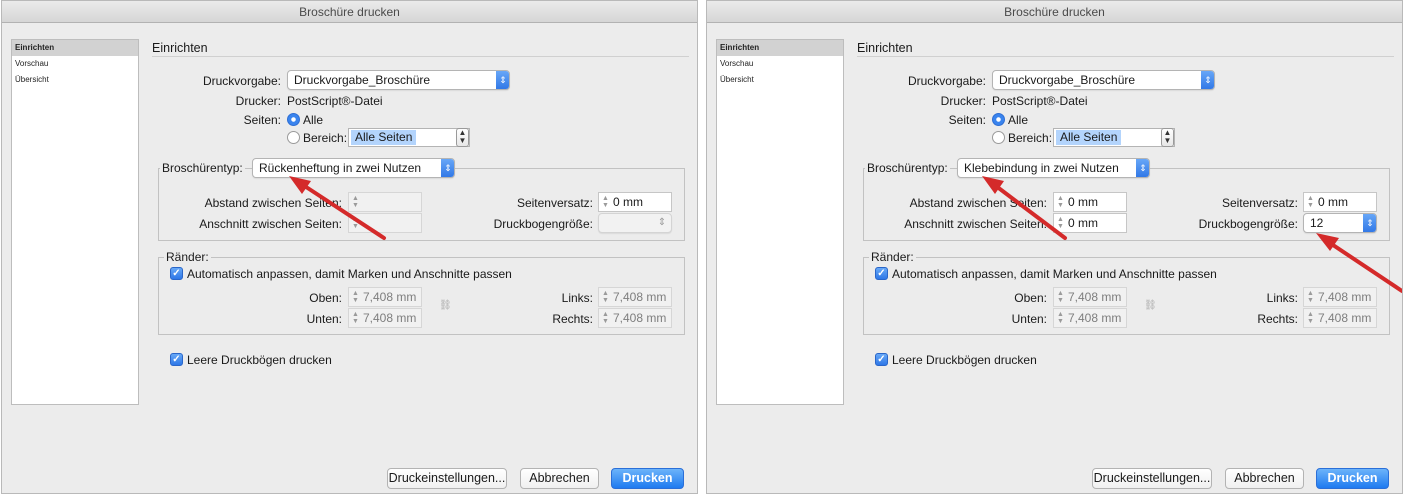 This screenshot has height=494, width=1403. I want to click on druckvorgabe-value: Druckvorgabe_Broschüre, so click(1067, 80).